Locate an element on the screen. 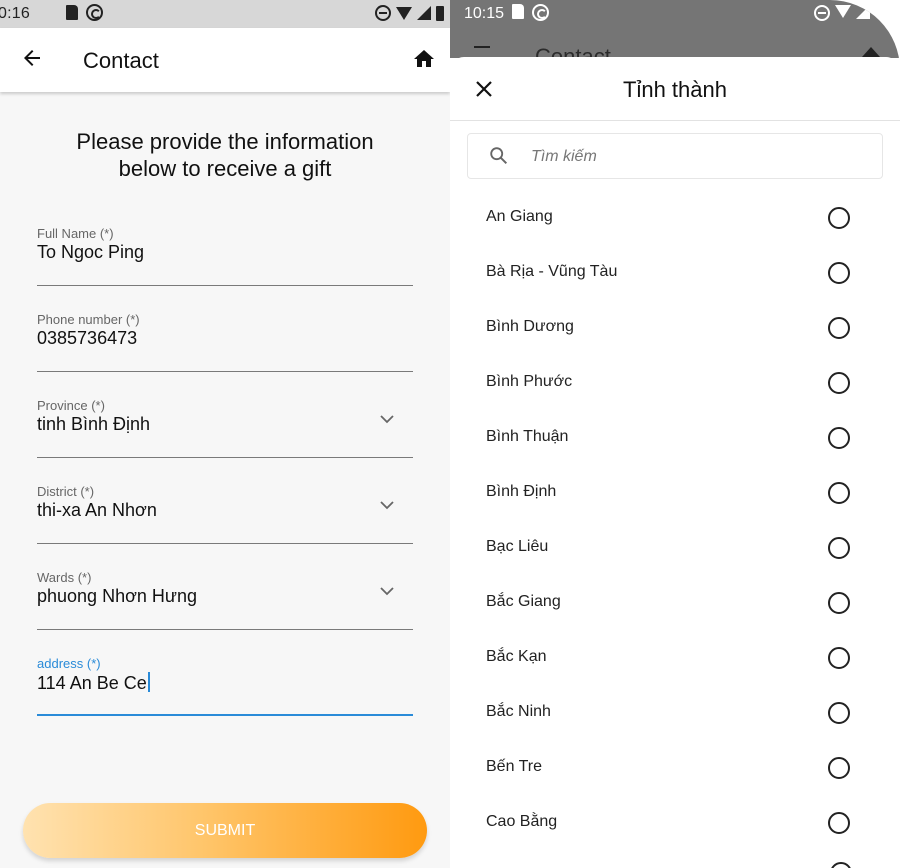 The width and height of the screenshot is (900, 868). province-item: Bình Dương is located at coordinates (675, 327).